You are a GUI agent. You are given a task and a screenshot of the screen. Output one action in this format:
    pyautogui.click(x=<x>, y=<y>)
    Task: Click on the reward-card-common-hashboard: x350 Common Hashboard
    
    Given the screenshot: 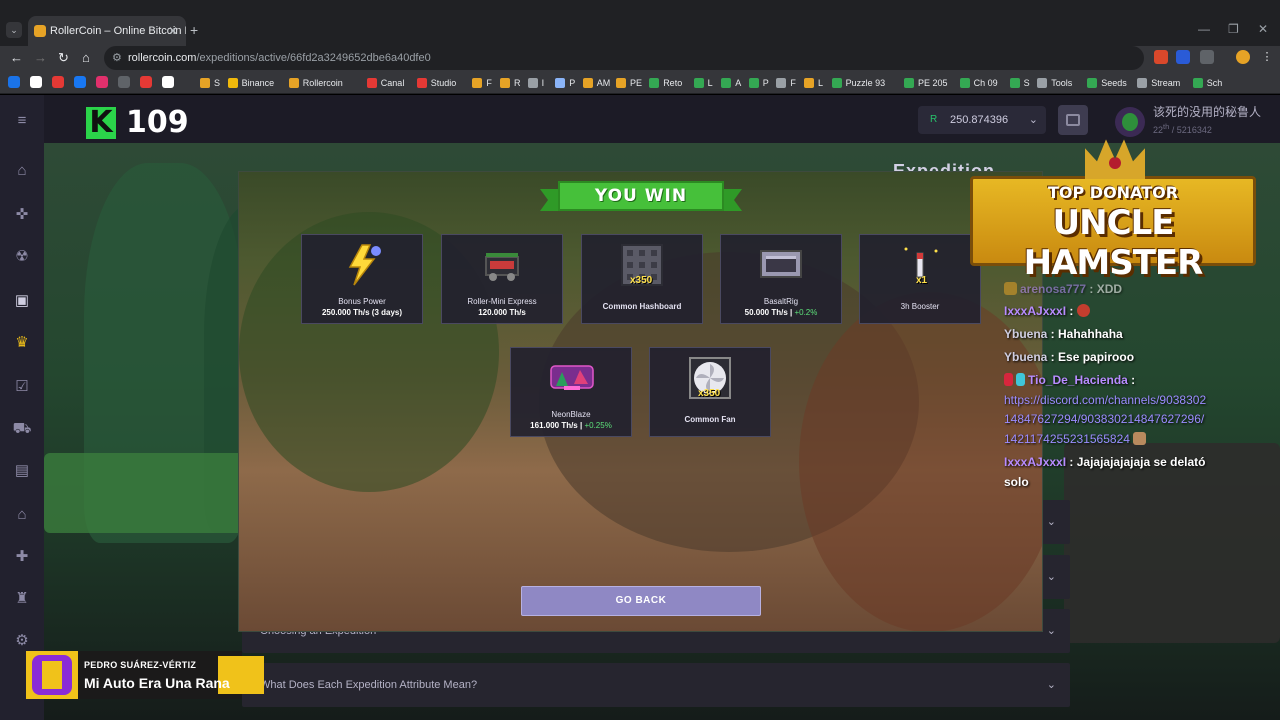 What is the action you would take?
    pyautogui.click(x=642, y=279)
    